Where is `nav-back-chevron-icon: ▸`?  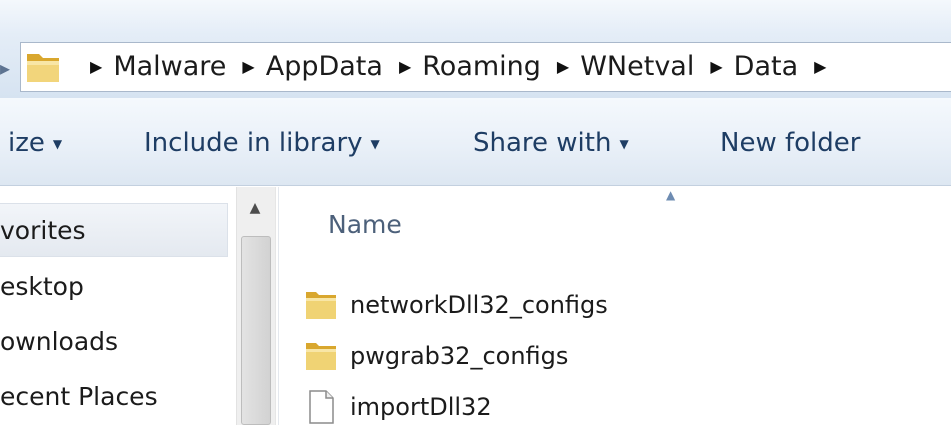
nav-back-chevron-icon: ▸ is located at coordinates (5, 68).